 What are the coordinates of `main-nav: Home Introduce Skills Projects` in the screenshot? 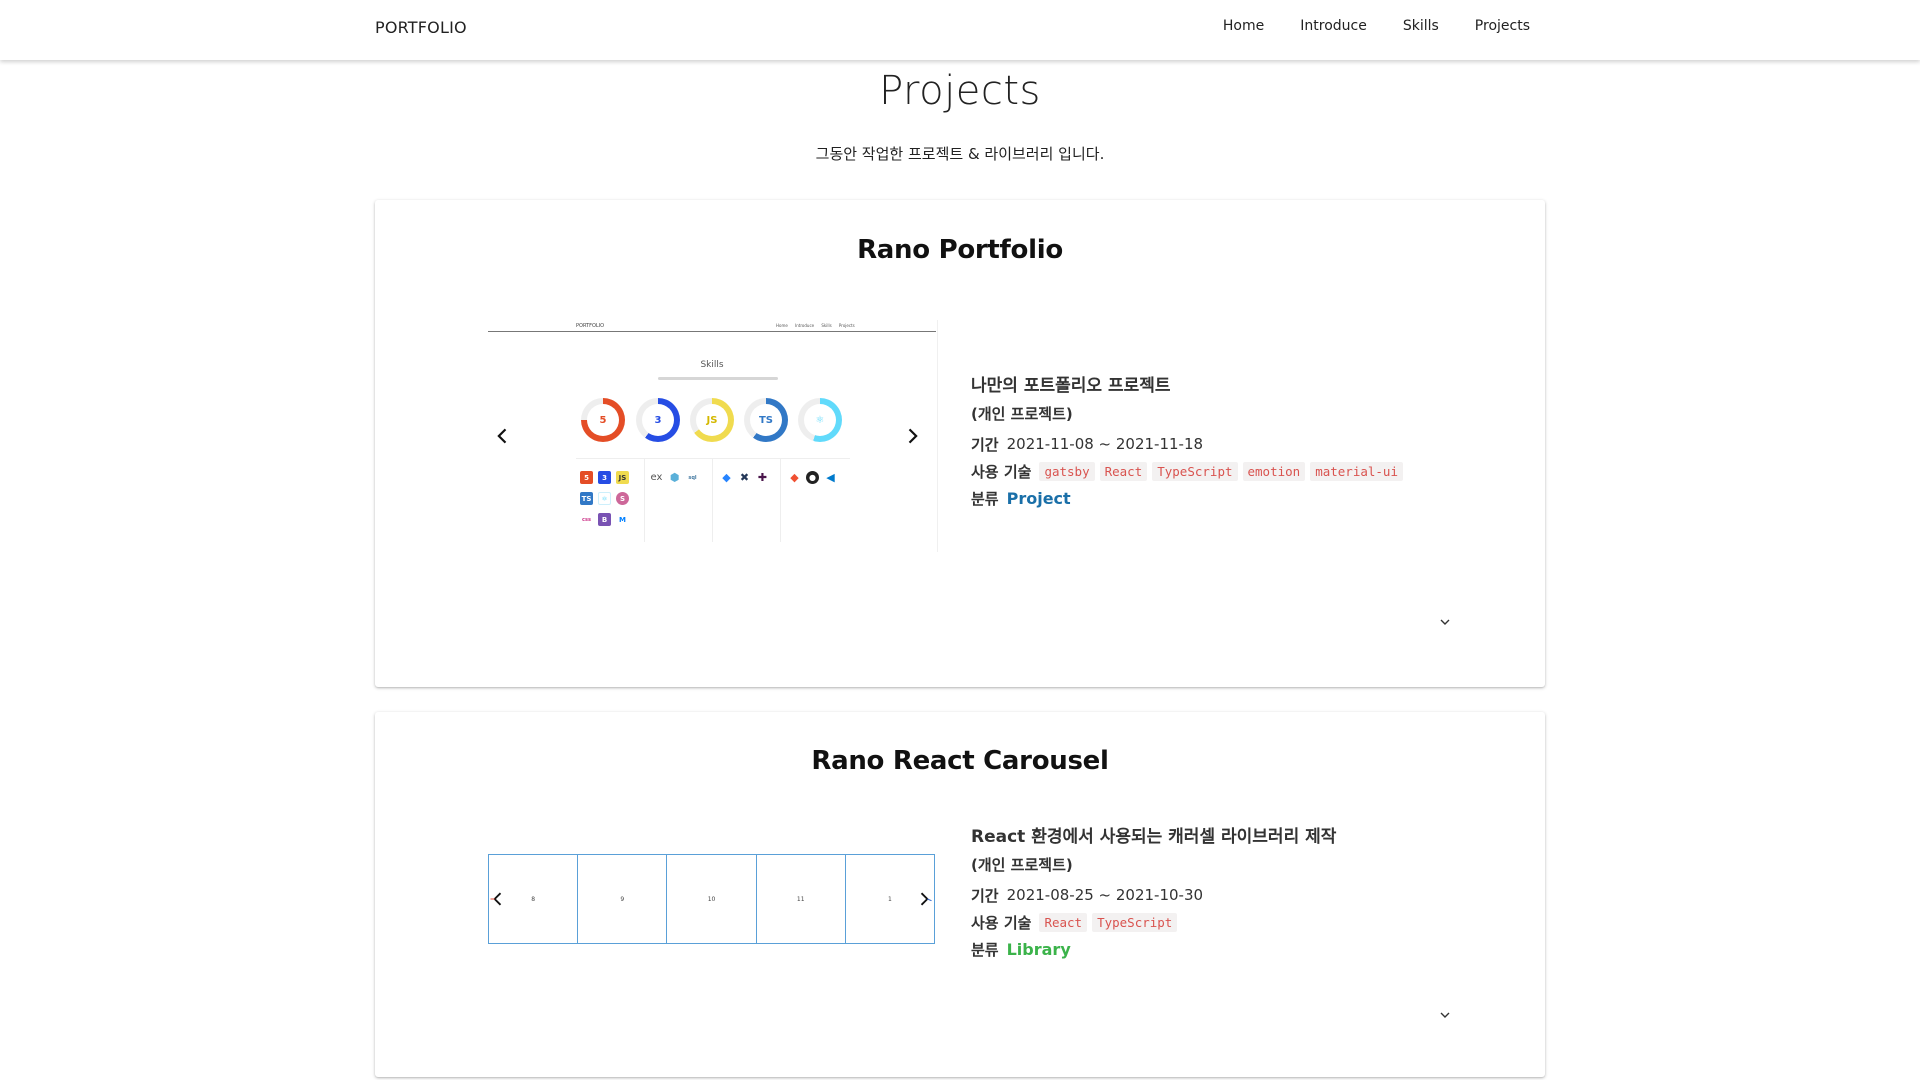 It's located at (1376, 26).